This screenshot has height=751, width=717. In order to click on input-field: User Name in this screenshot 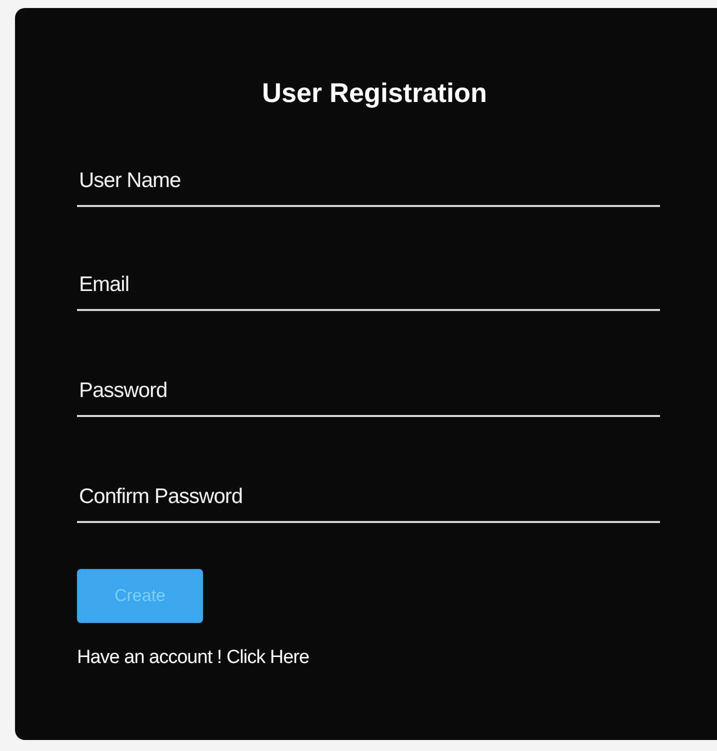, I will do `click(368, 184)`.